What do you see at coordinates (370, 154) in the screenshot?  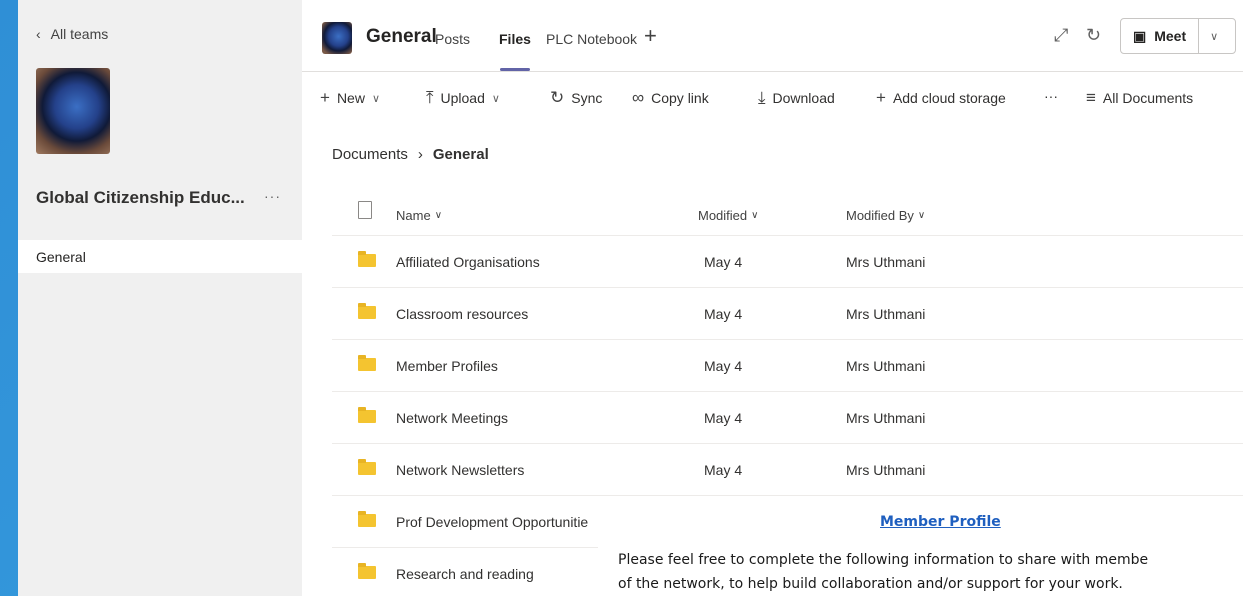 I see `breadcrumb-documents: Documents` at bounding box center [370, 154].